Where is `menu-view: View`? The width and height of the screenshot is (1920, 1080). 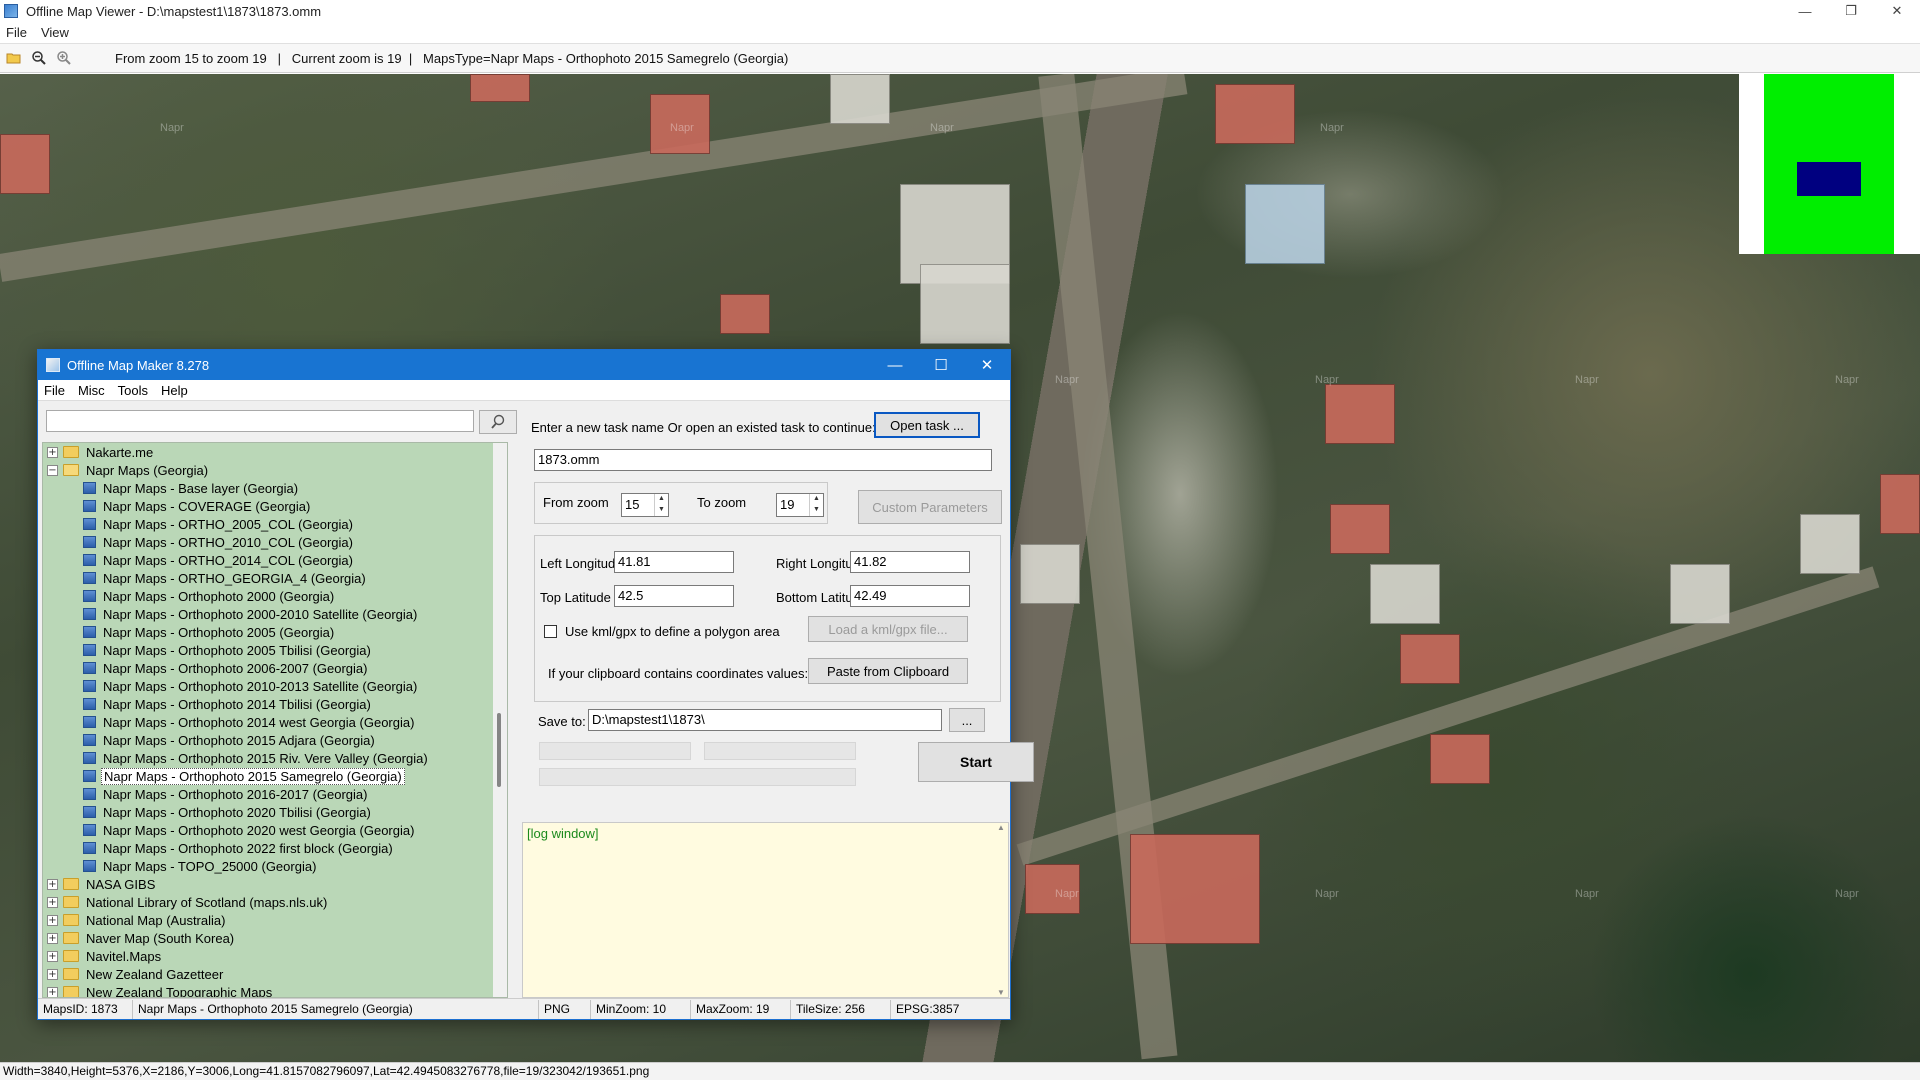 menu-view: View is located at coordinates (55, 32).